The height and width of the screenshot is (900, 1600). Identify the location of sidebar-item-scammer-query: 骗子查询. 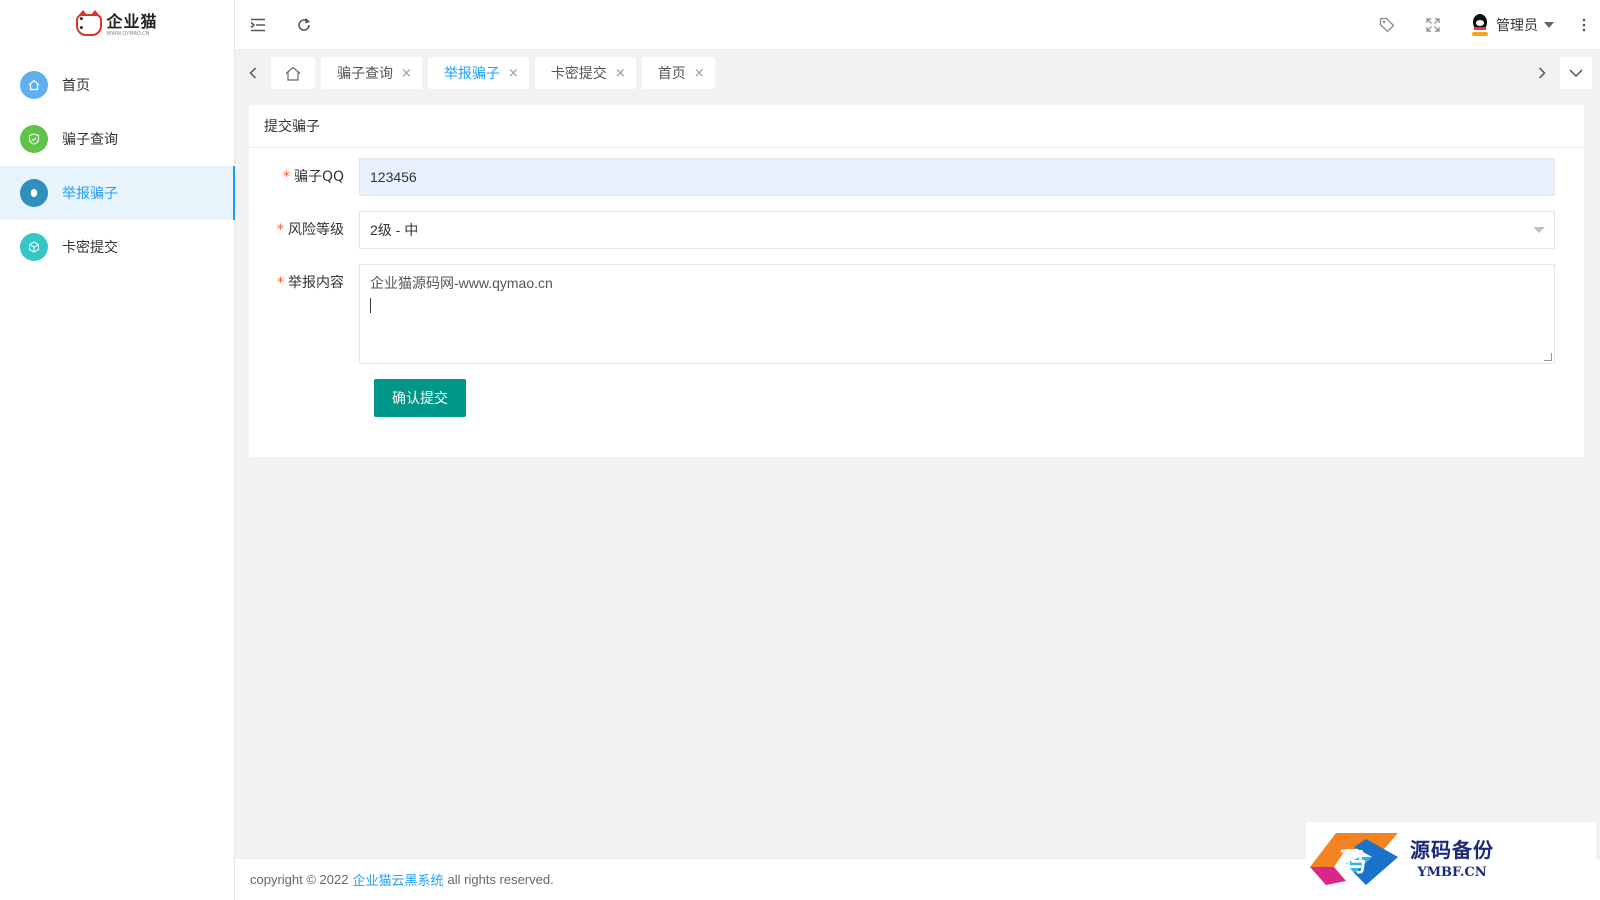
(117, 139).